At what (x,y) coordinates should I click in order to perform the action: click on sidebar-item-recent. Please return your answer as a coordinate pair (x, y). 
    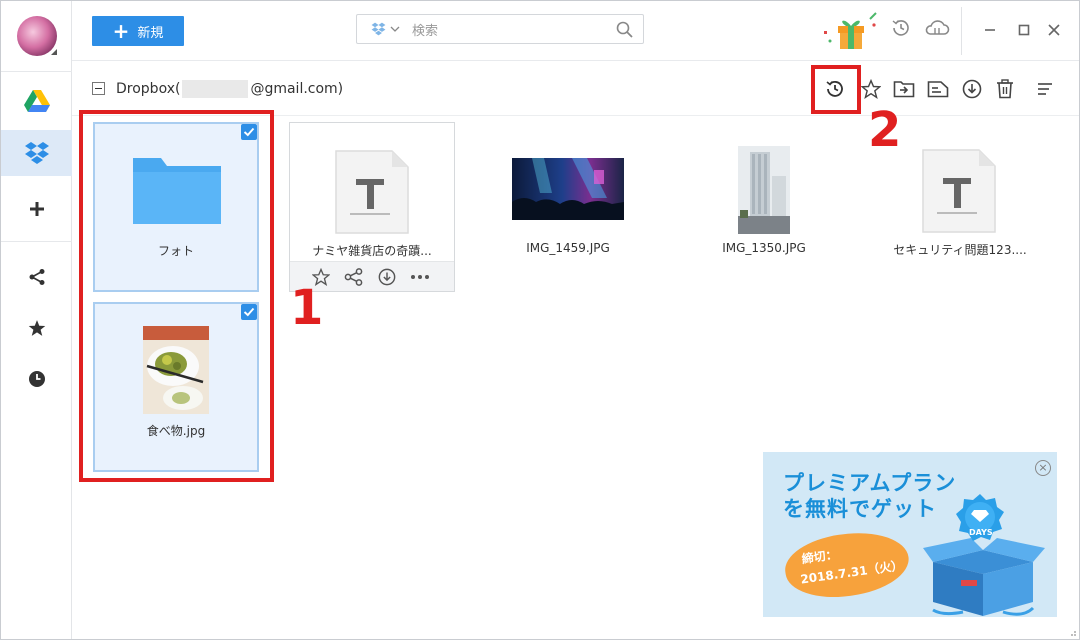
    Looking at the image, I should click on (36, 379).